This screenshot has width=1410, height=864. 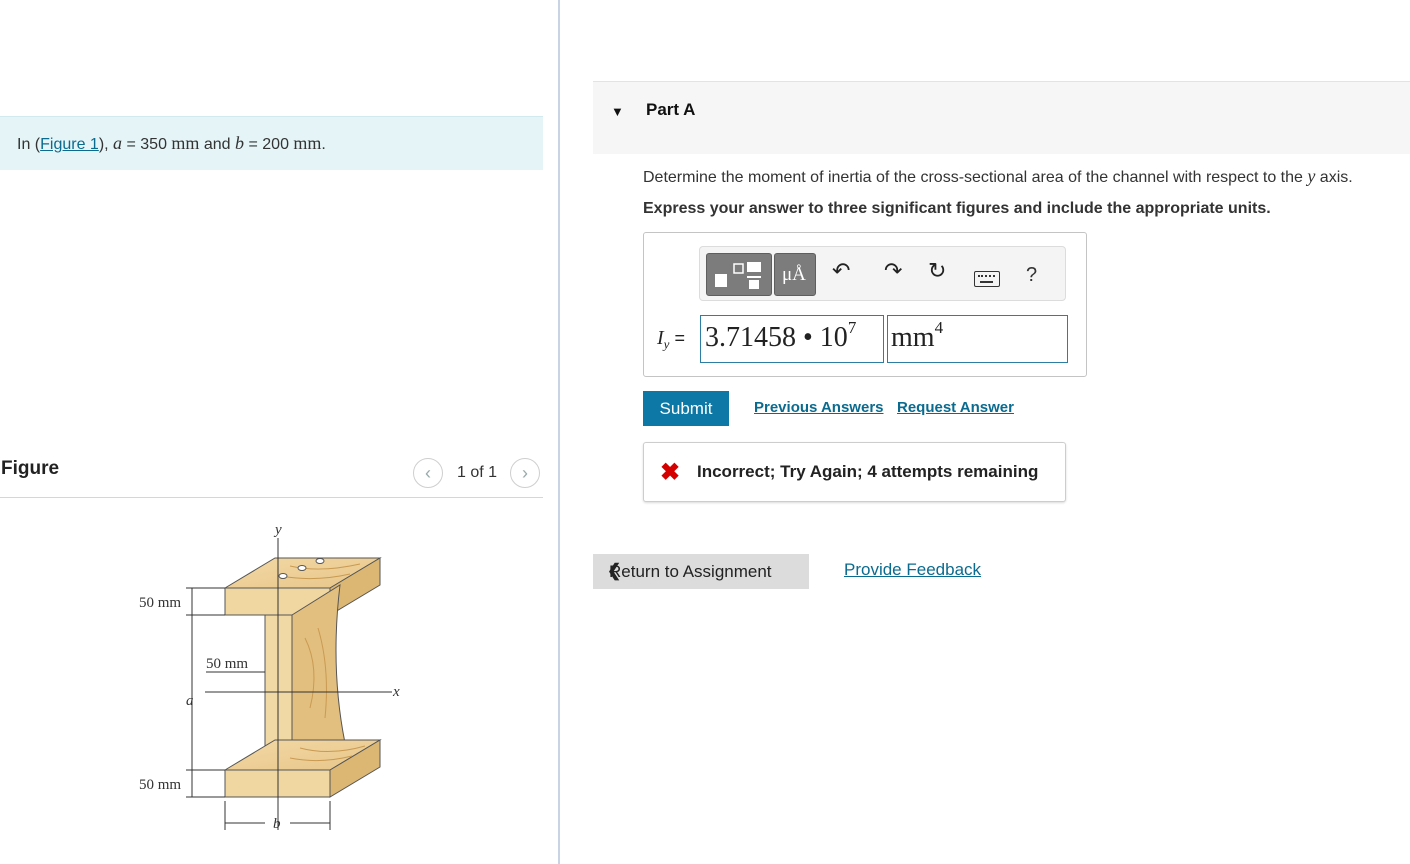 I want to click on dim-top-flange-label: 50 mm, so click(x=160, y=603).